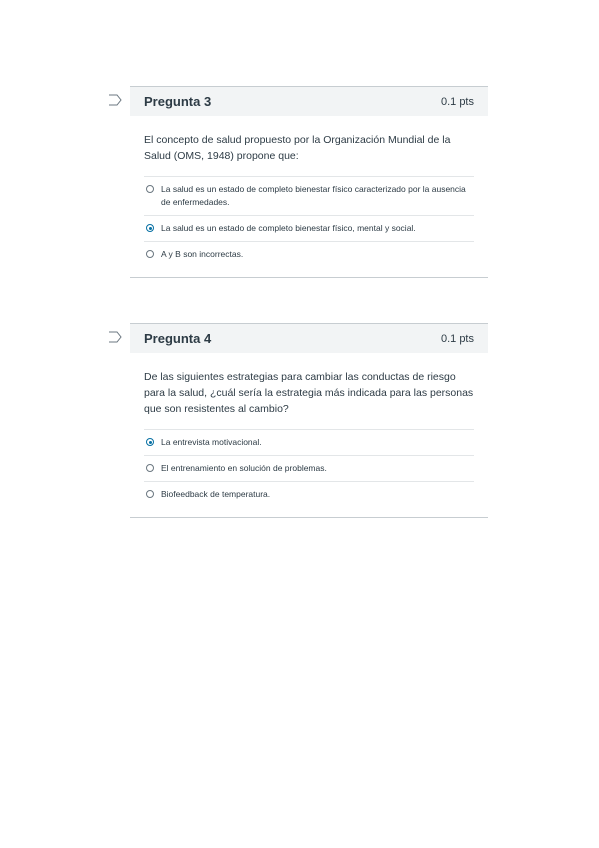 Image resolution: width=599 pixels, height=848 pixels. Describe the element at coordinates (309, 338) in the screenshot. I see `question-header: Pregunta 4 0.1 pts` at that location.